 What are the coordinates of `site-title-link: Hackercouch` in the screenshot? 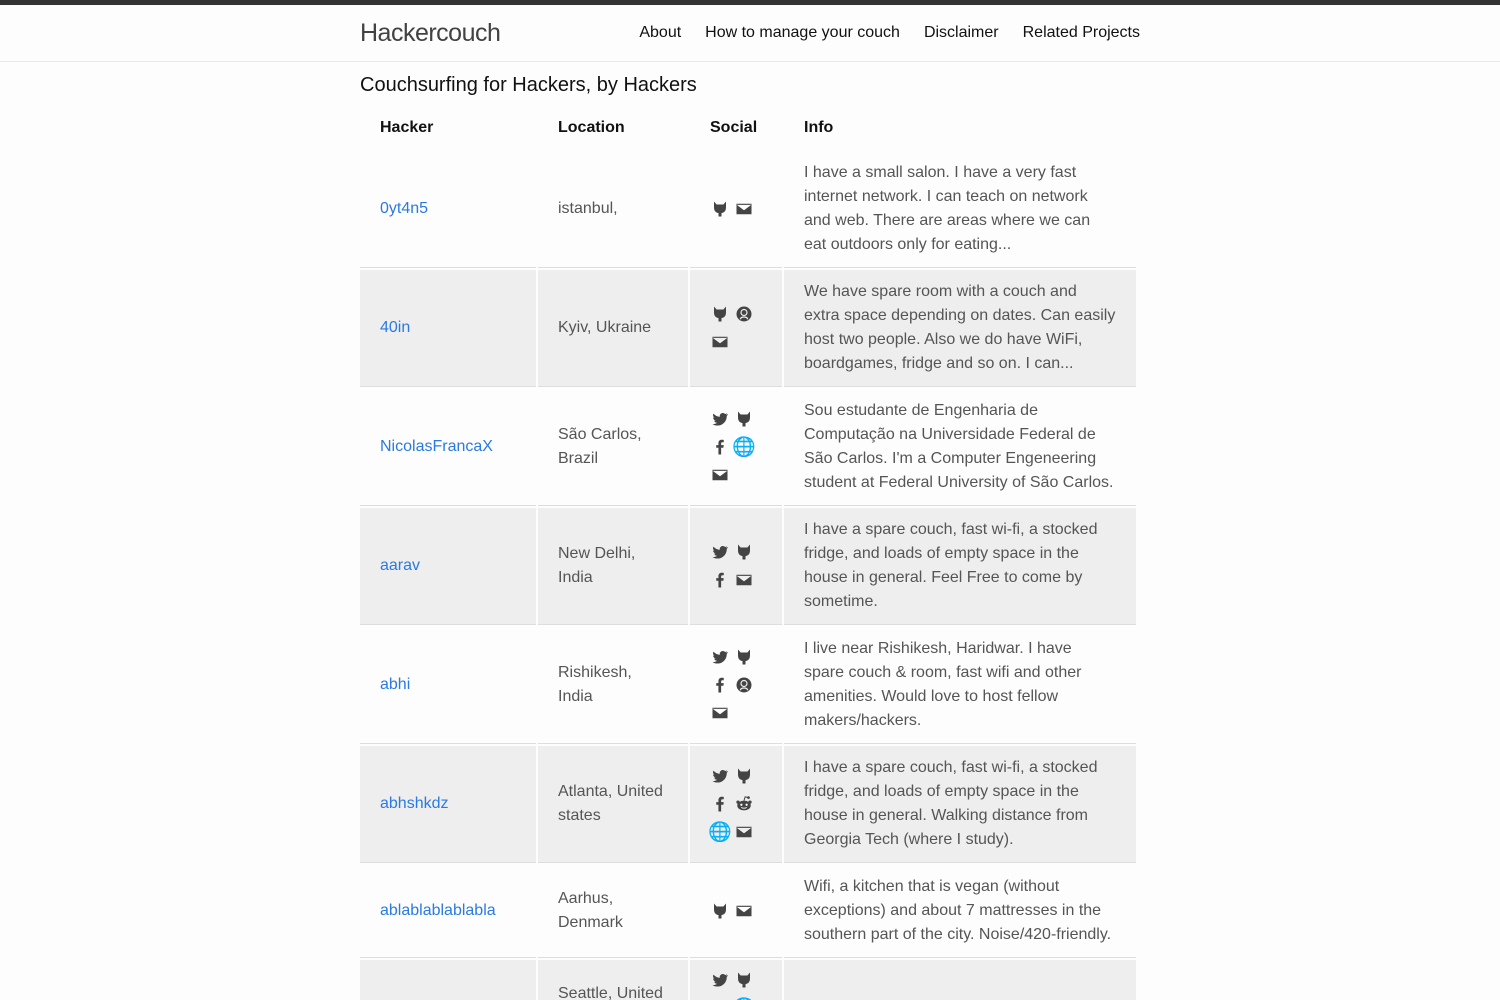 It's located at (430, 33).